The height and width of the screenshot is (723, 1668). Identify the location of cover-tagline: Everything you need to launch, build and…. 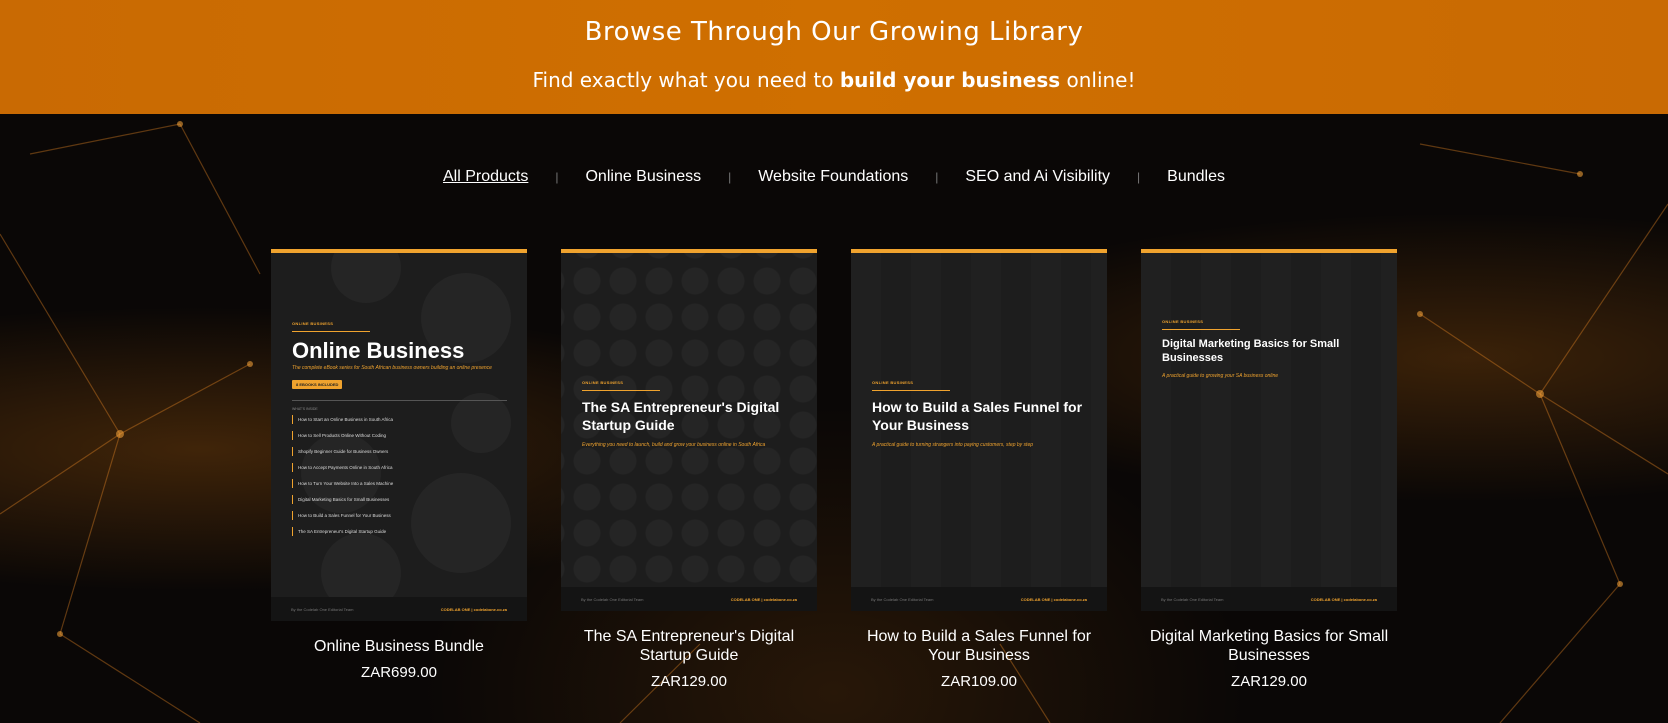
(674, 445).